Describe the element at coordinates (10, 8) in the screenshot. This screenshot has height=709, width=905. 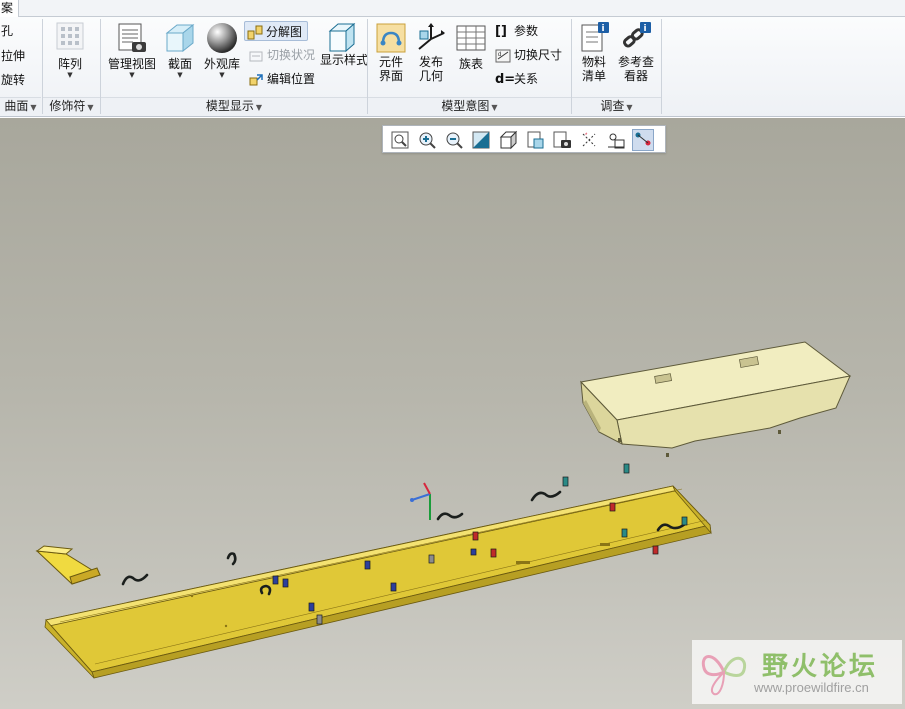
I see `tab-active: 案` at that location.